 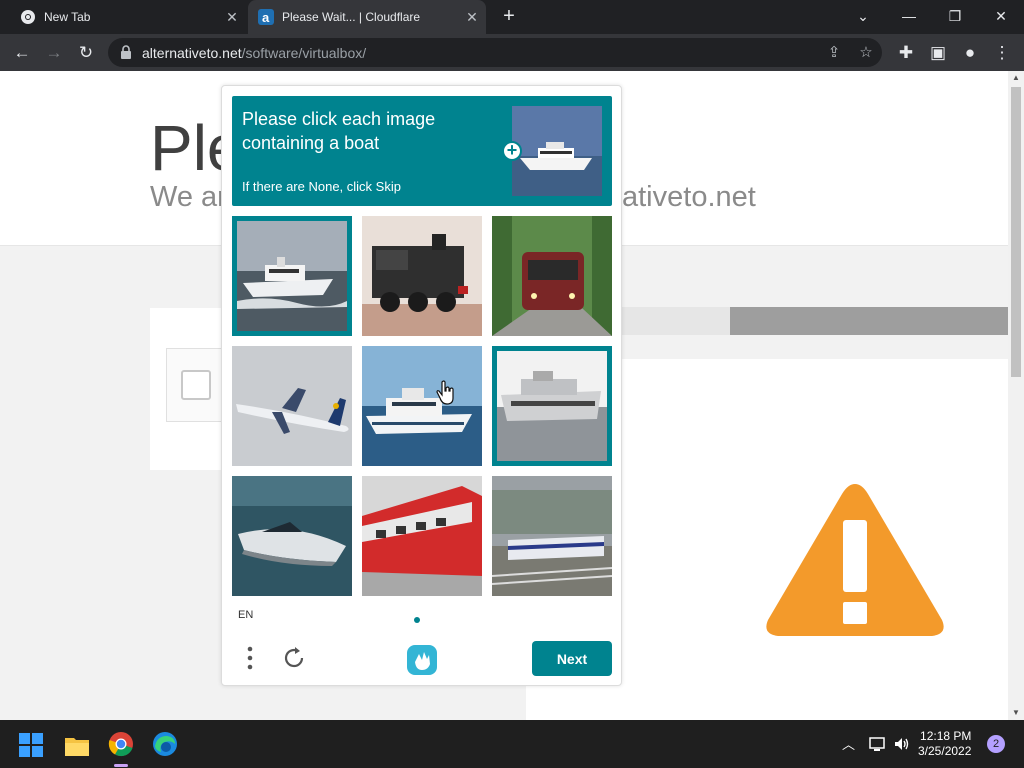 I want to click on minimize-icon: —, so click(x=909, y=16).